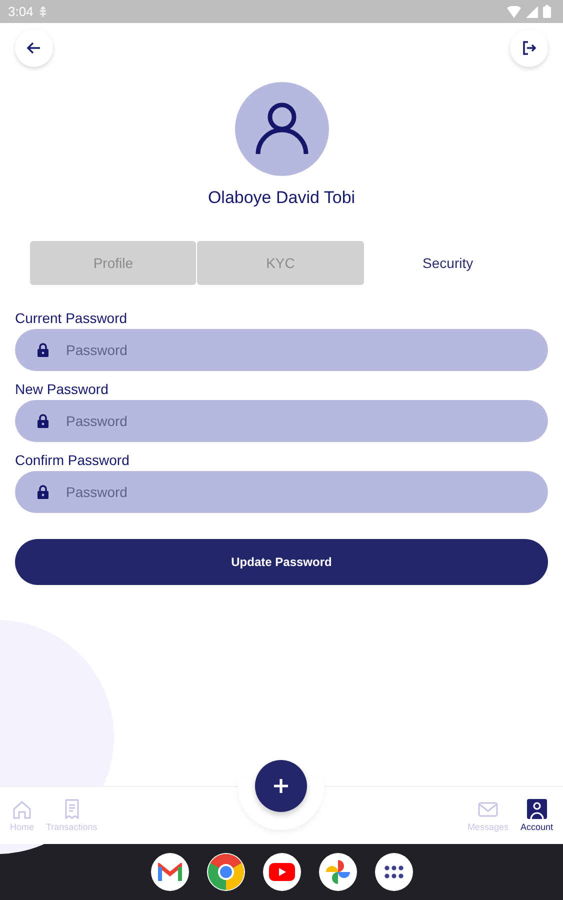  Describe the element at coordinates (532, 12) in the screenshot. I see `signal-icon` at that location.